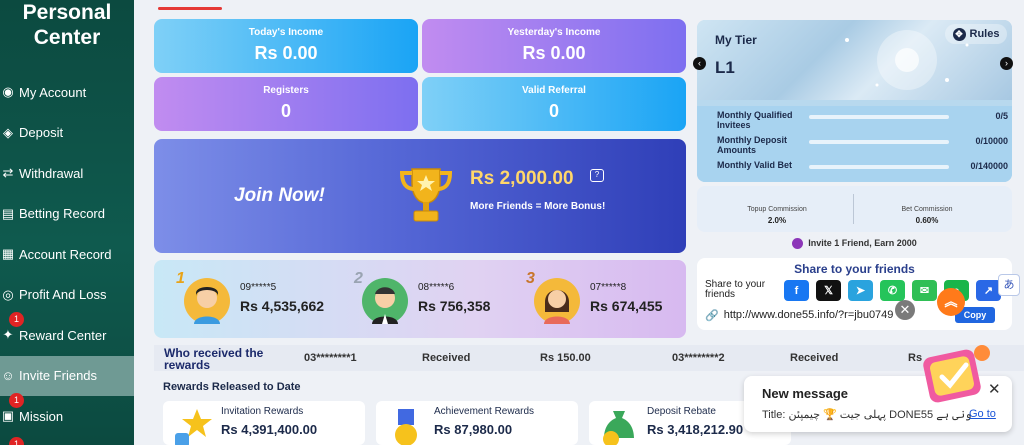  I want to click on tier-prev-button: ‹, so click(699, 63).